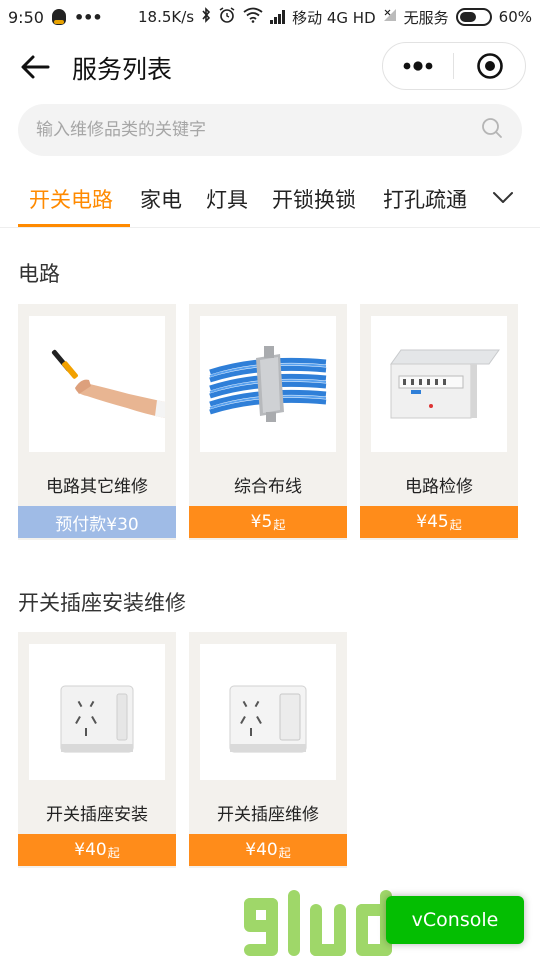 This screenshot has height=960, width=540. What do you see at coordinates (102, 603) in the screenshot?
I see `section-title-socket: 开关插座安装维修` at bounding box center [102, 603].